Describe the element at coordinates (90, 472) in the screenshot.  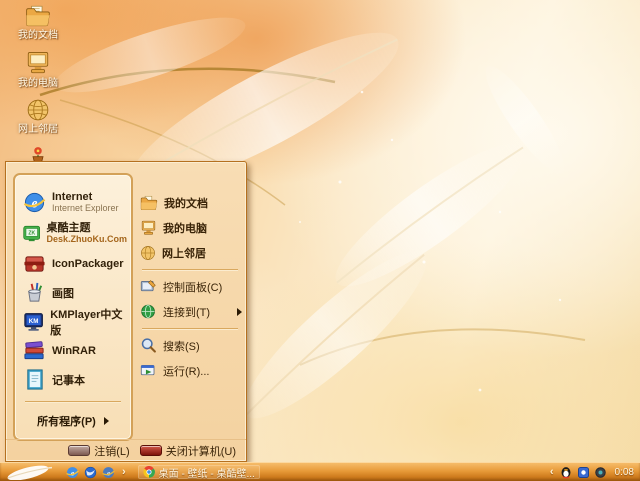
I see `globe-quicklaunch-icon` at that location.